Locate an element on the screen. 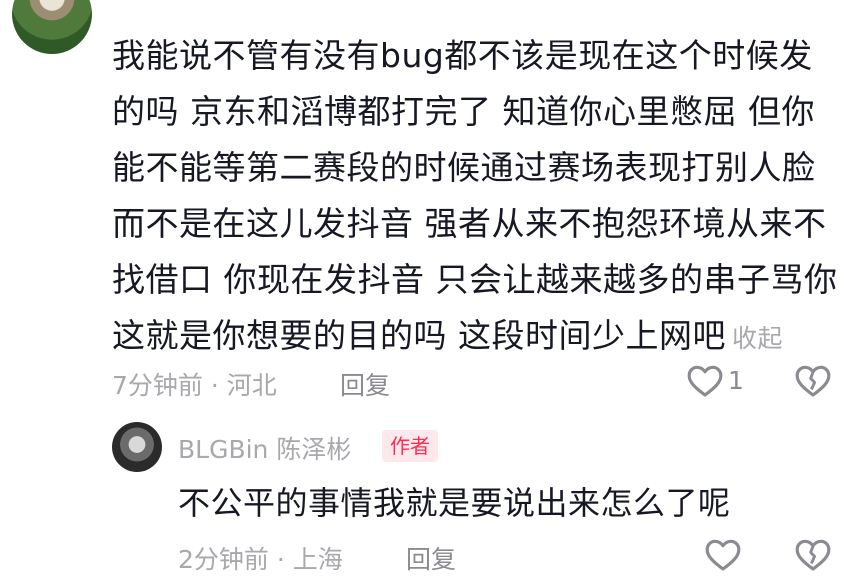  comment-time-location: 7分钟前 · 河北 is located at coordinates (194, 385).